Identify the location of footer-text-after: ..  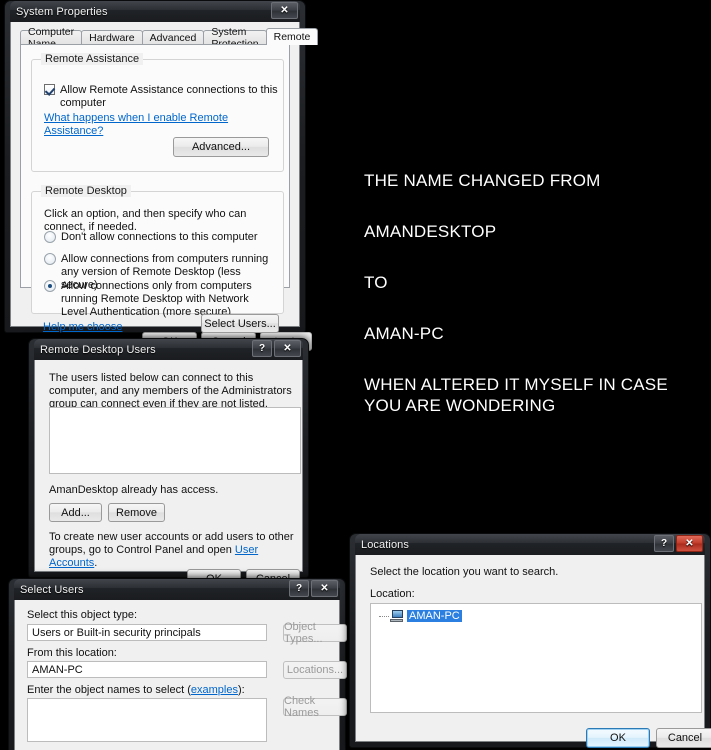
(96, 563).